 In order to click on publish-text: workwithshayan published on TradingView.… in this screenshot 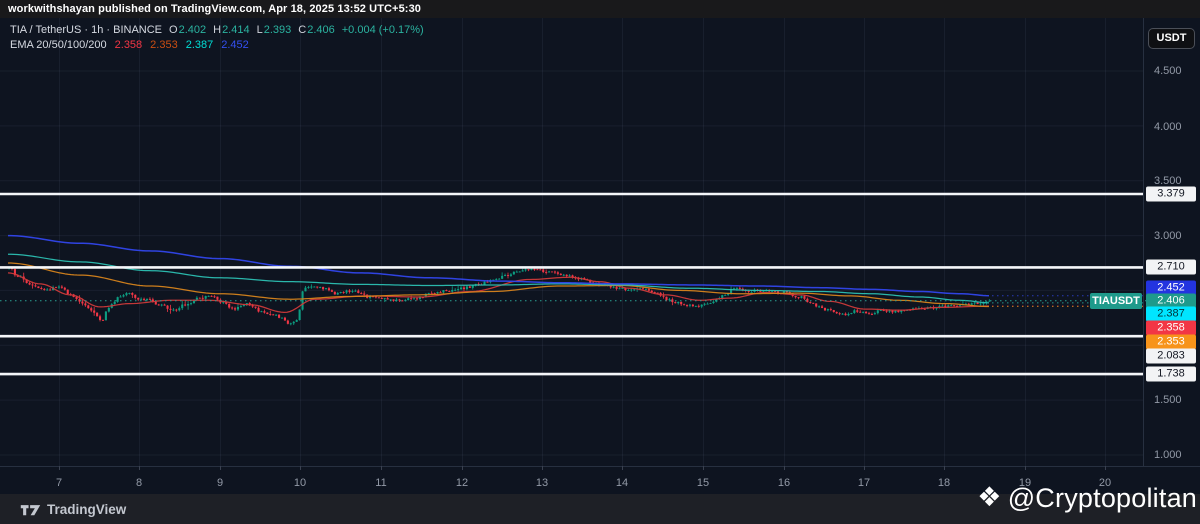, I will do `click(215, 9)`.